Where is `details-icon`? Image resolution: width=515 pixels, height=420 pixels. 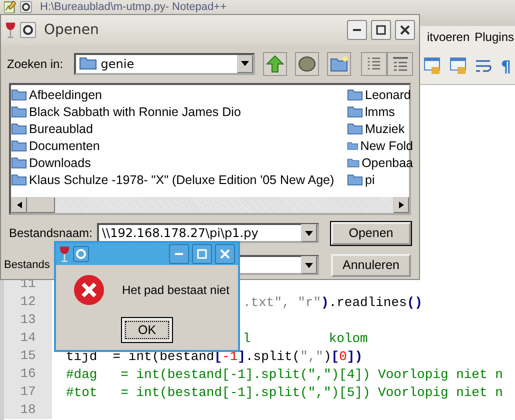 details-icon is located at coordinates (400, 63).